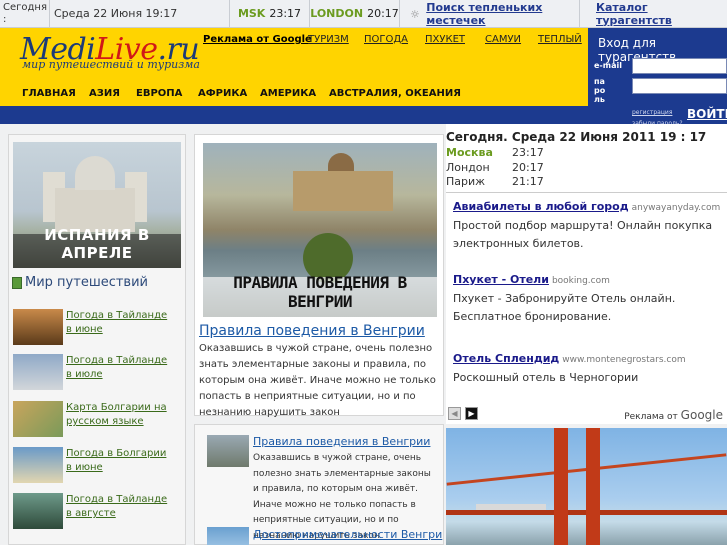 Image resolution: width=727 pixels, height=545 pixels. I want to click on travel-section-title: Мир путешествий, so click(80, 282).